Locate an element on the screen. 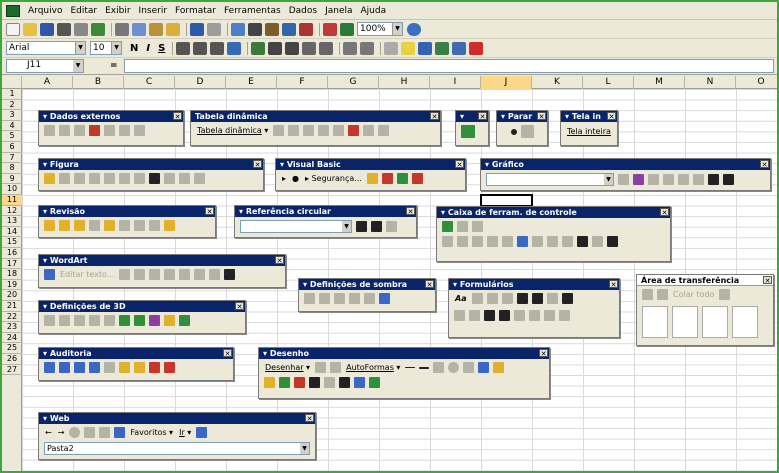 This screenshot has height=473, width=779. print-icon is located at coordinates (64, 29).